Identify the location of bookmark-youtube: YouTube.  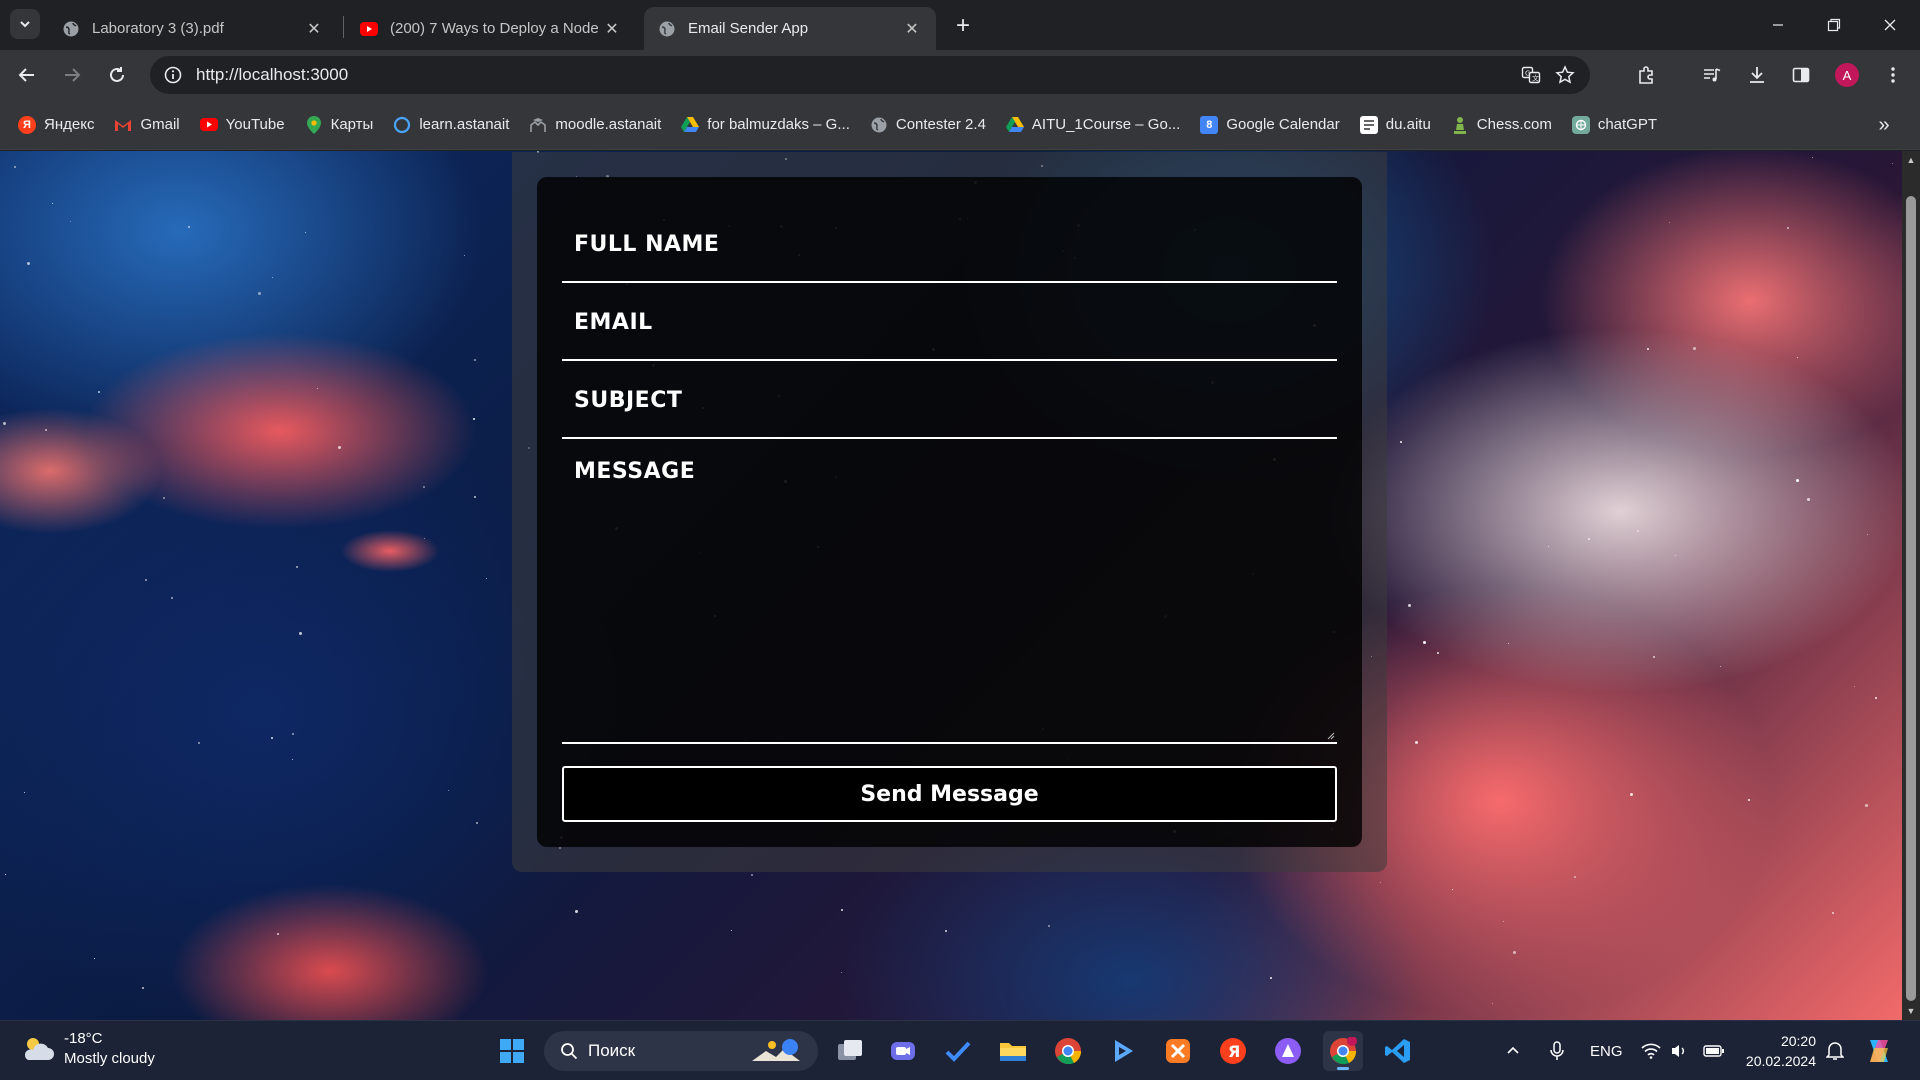
(242, 125).